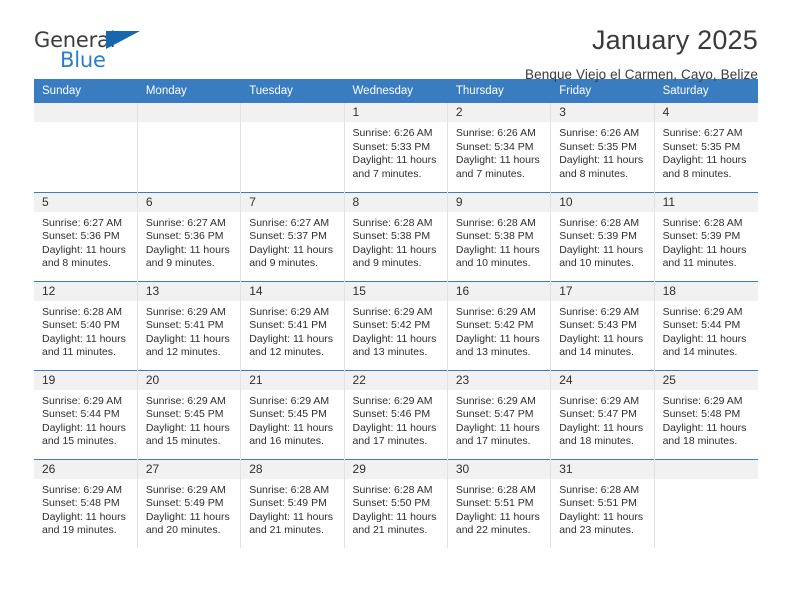 The height and width of the screenshot is (612, 792). What do you see at coordinates (292, 291) in the screenshot?
I see `day-number: 14` at bounding box center [292, 291].